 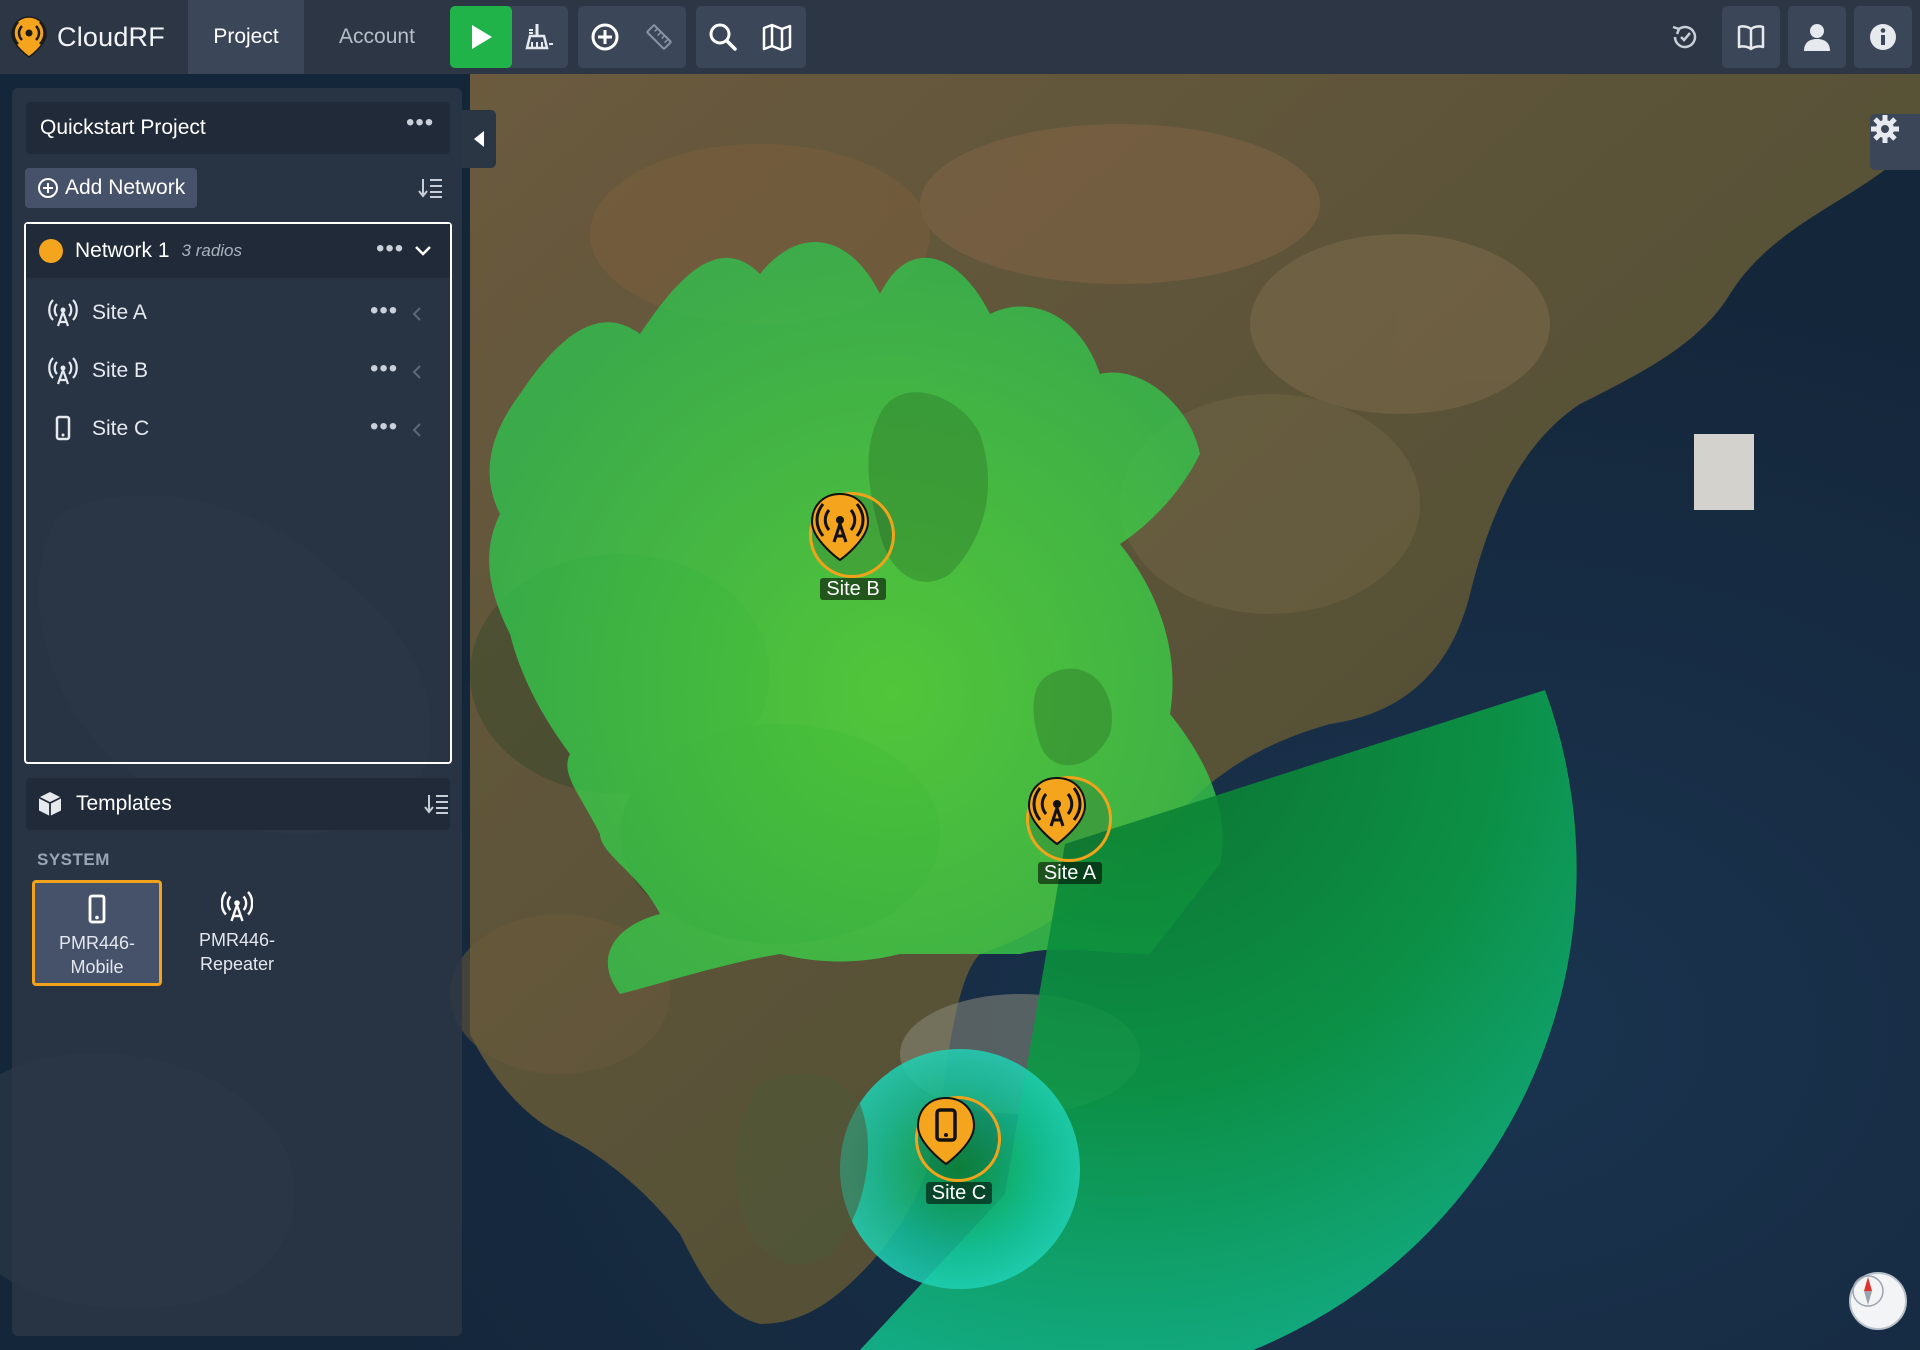 I want to click on history-icon, so click(x=1684, y=37).